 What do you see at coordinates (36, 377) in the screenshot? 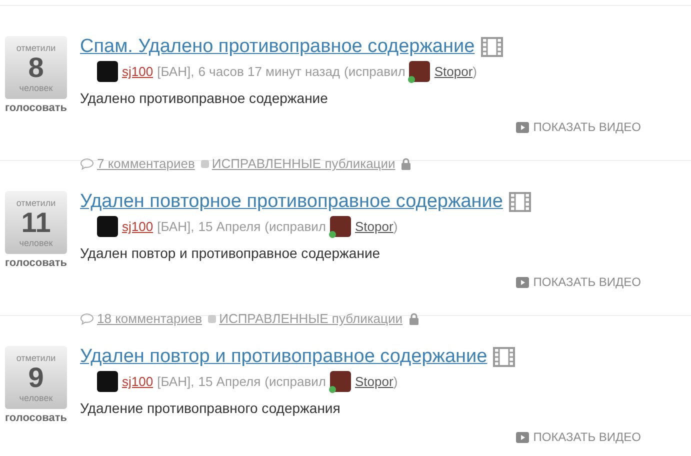
I see `vote-count: 9` at bounding box center [36, 377].